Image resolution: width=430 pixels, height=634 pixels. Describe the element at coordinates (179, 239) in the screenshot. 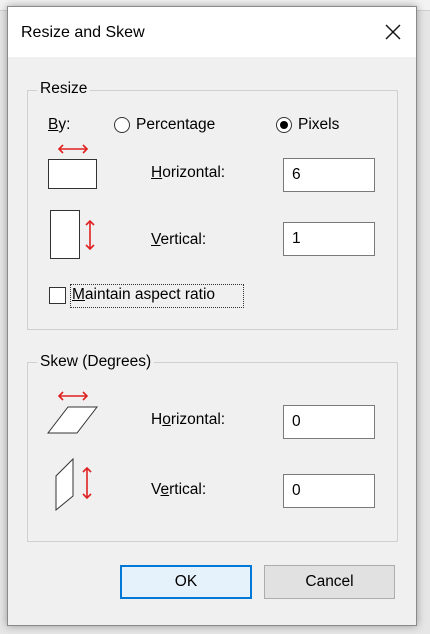

I see `resize-vertical-label: Vertical:` at that location.